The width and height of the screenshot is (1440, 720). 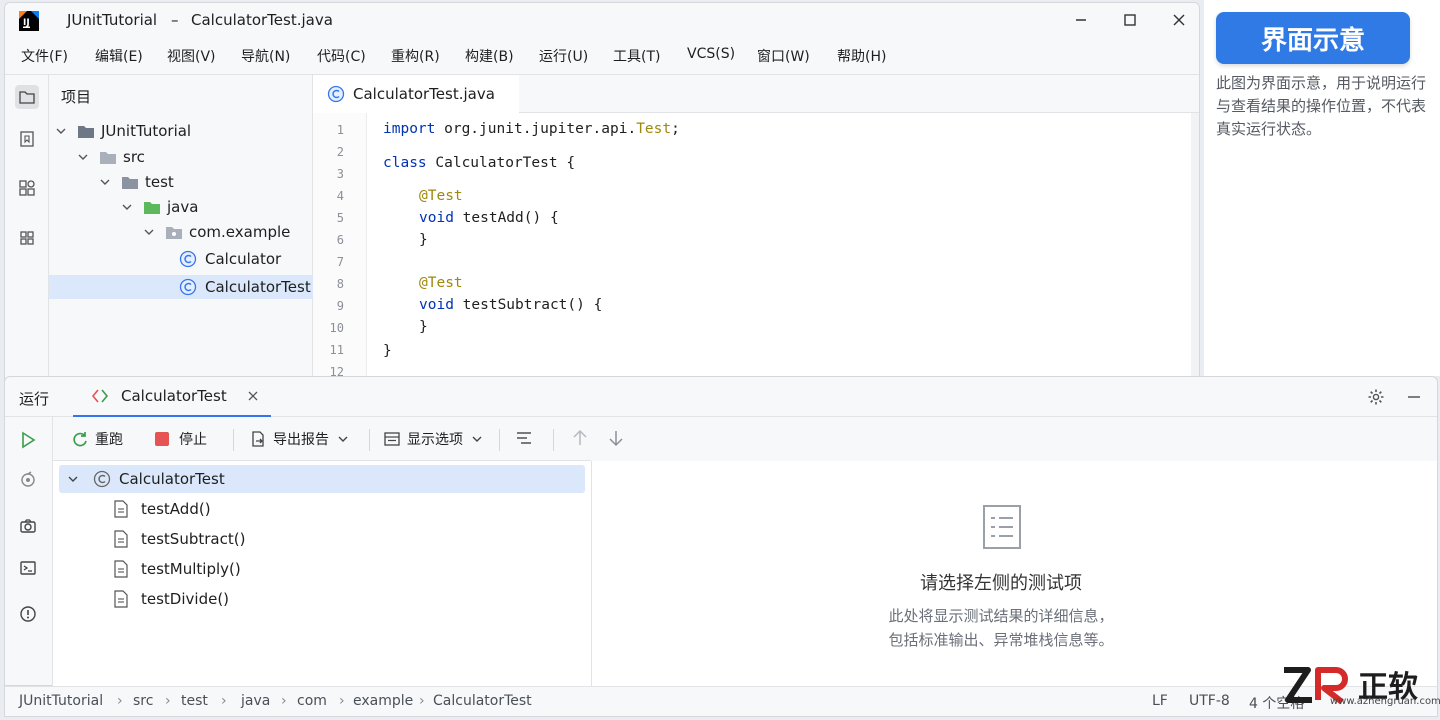 What do you see at coordinates (171, 599) in the screenshot?
I see `test-item-row: testDivide()` at bounding box center [171, 599].